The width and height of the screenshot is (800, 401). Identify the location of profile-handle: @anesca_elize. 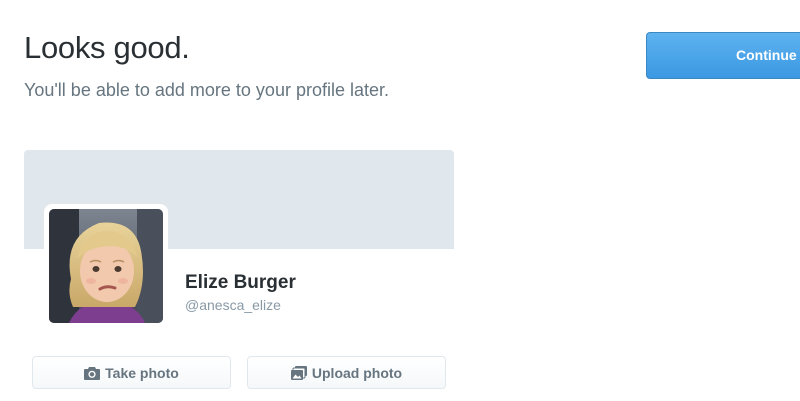
(233, 305).